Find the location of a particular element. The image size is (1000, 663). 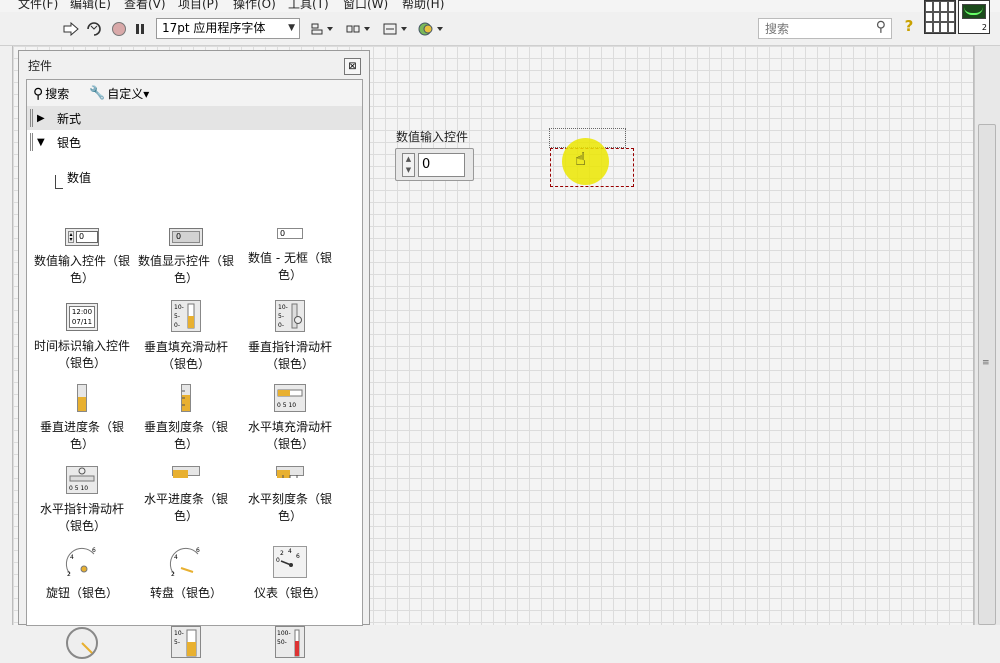

palette-item-vertical-progress-bar: 垂直进度条（银色） is located at coordinates (82, 418).